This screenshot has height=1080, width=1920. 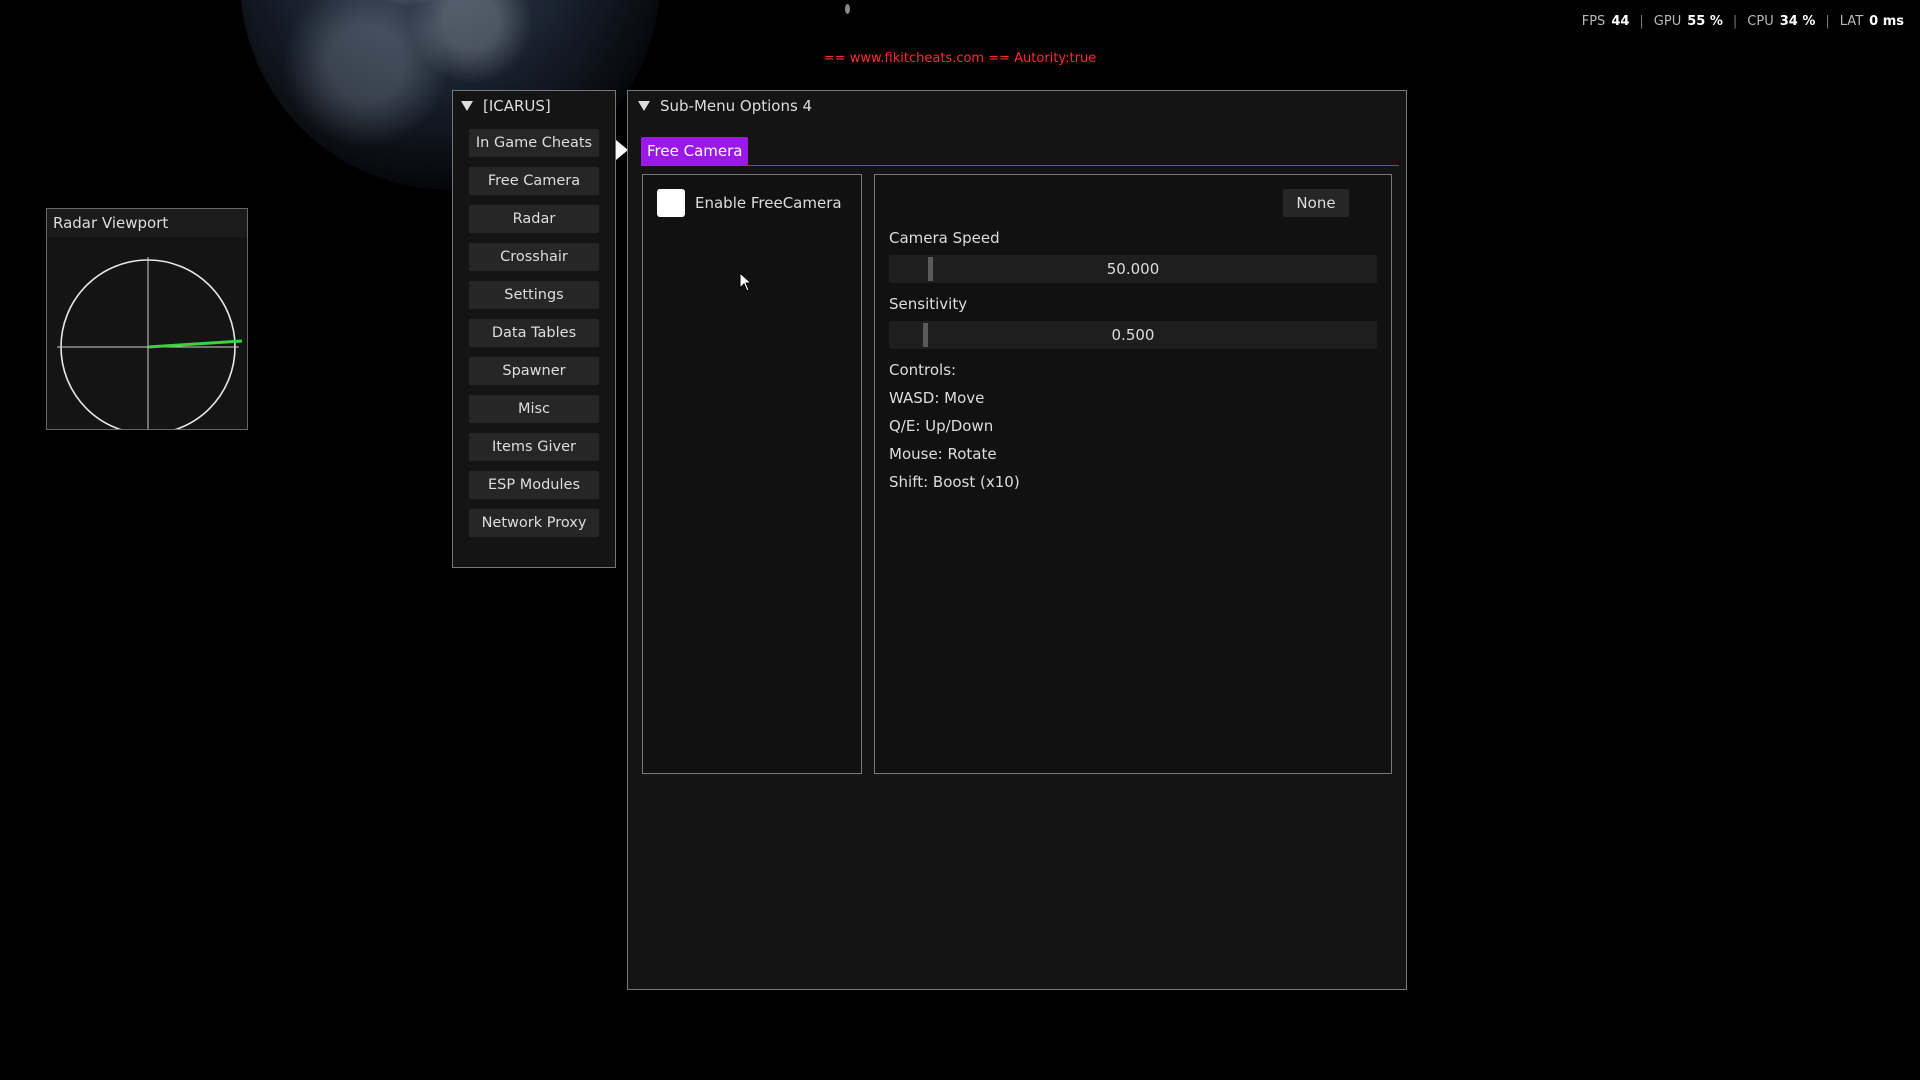 I want to click on menu-item-items-giver: Items Giver, so click(x=534, y=447).